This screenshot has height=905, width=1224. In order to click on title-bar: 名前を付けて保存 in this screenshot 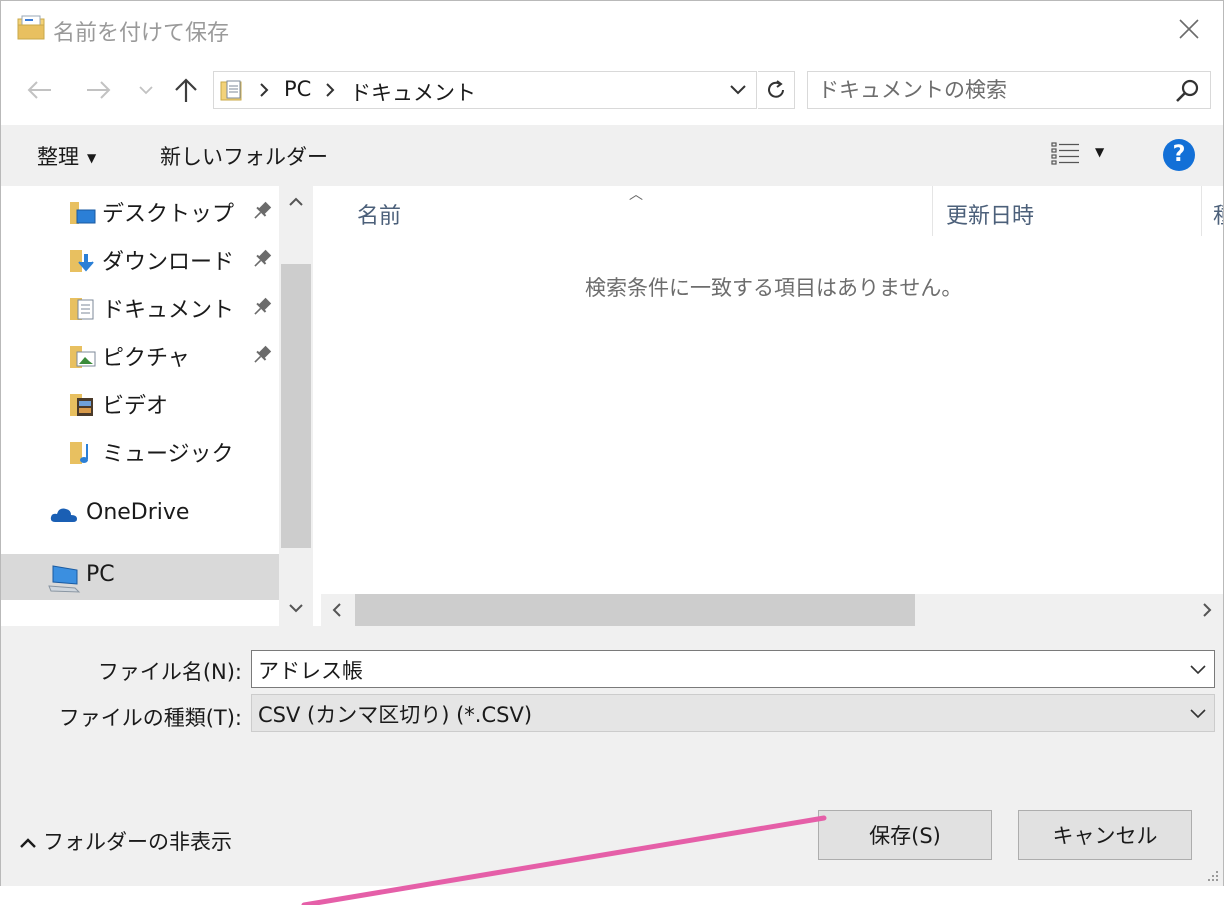, I will do `click(612, 29)`.